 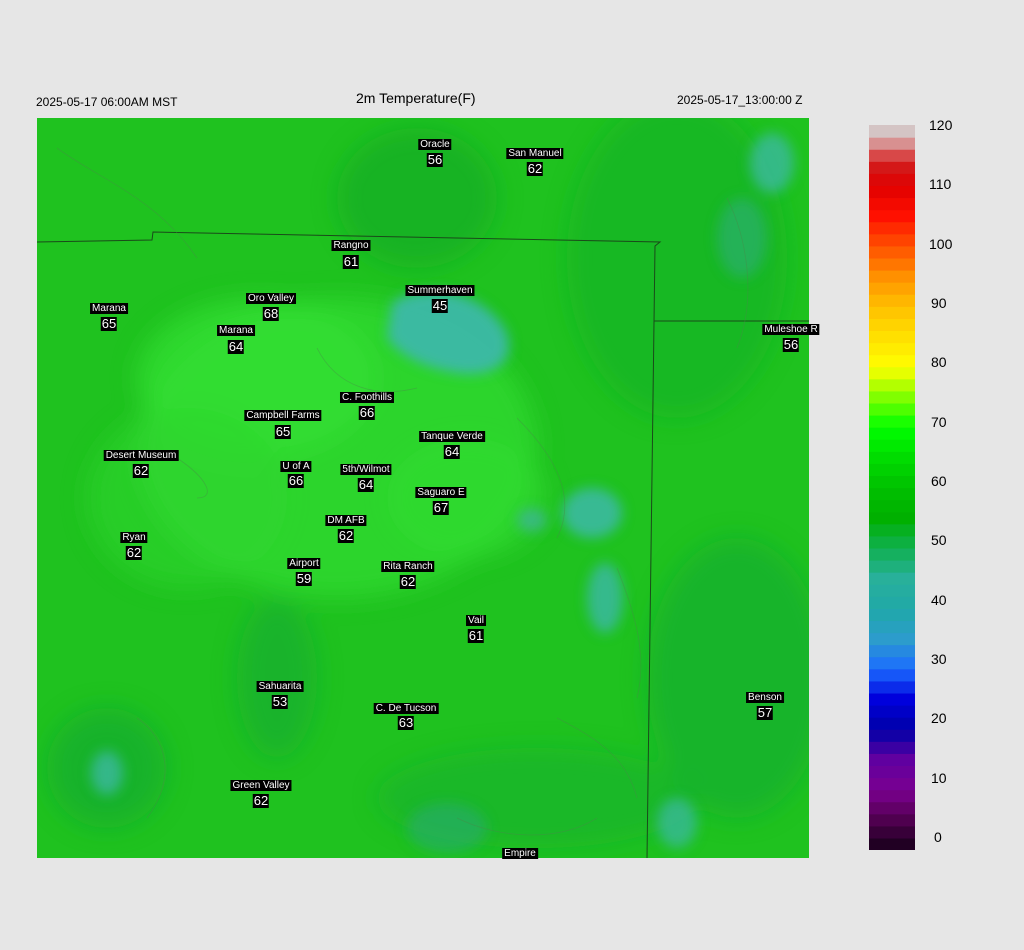 I want to click on station-temperature: 67, so click(x=441, y=507).